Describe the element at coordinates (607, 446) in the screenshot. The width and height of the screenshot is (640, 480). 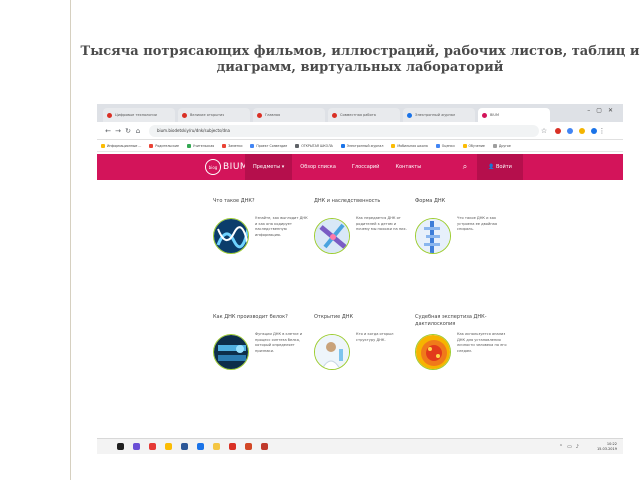
I see `clock: 10:22 15.03.2019` at that location.